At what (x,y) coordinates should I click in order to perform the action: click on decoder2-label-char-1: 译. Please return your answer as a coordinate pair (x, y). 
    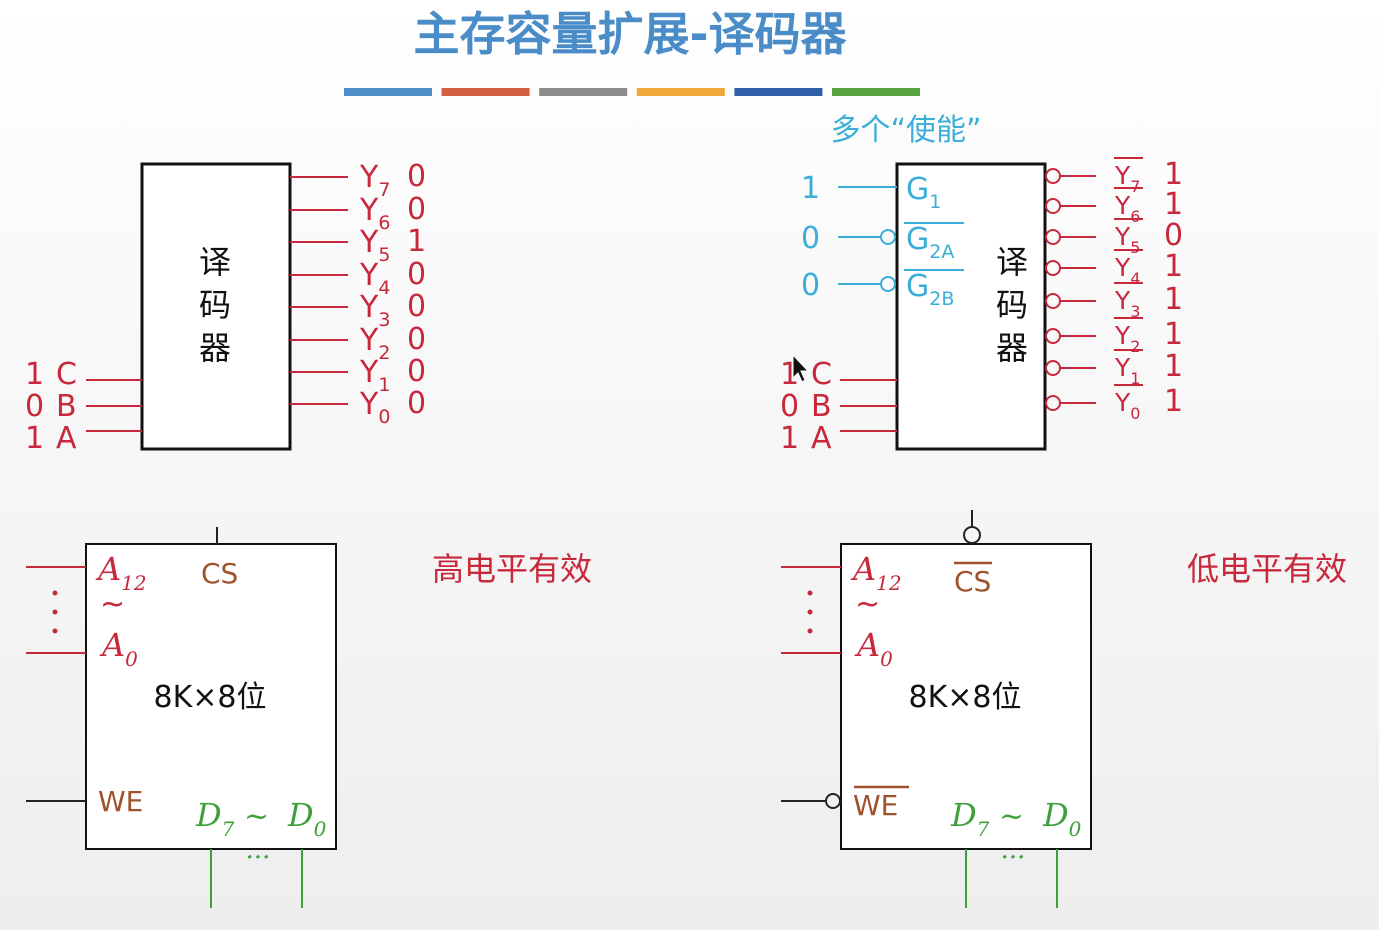
    Looking at the image, I should click on (1012, 262).